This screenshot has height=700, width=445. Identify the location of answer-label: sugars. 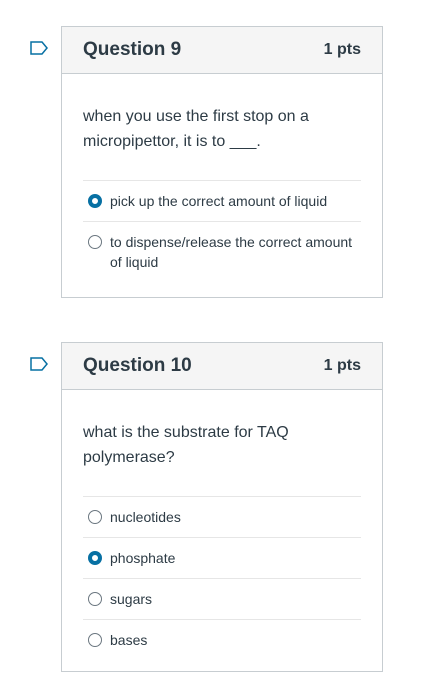
(131, 599).